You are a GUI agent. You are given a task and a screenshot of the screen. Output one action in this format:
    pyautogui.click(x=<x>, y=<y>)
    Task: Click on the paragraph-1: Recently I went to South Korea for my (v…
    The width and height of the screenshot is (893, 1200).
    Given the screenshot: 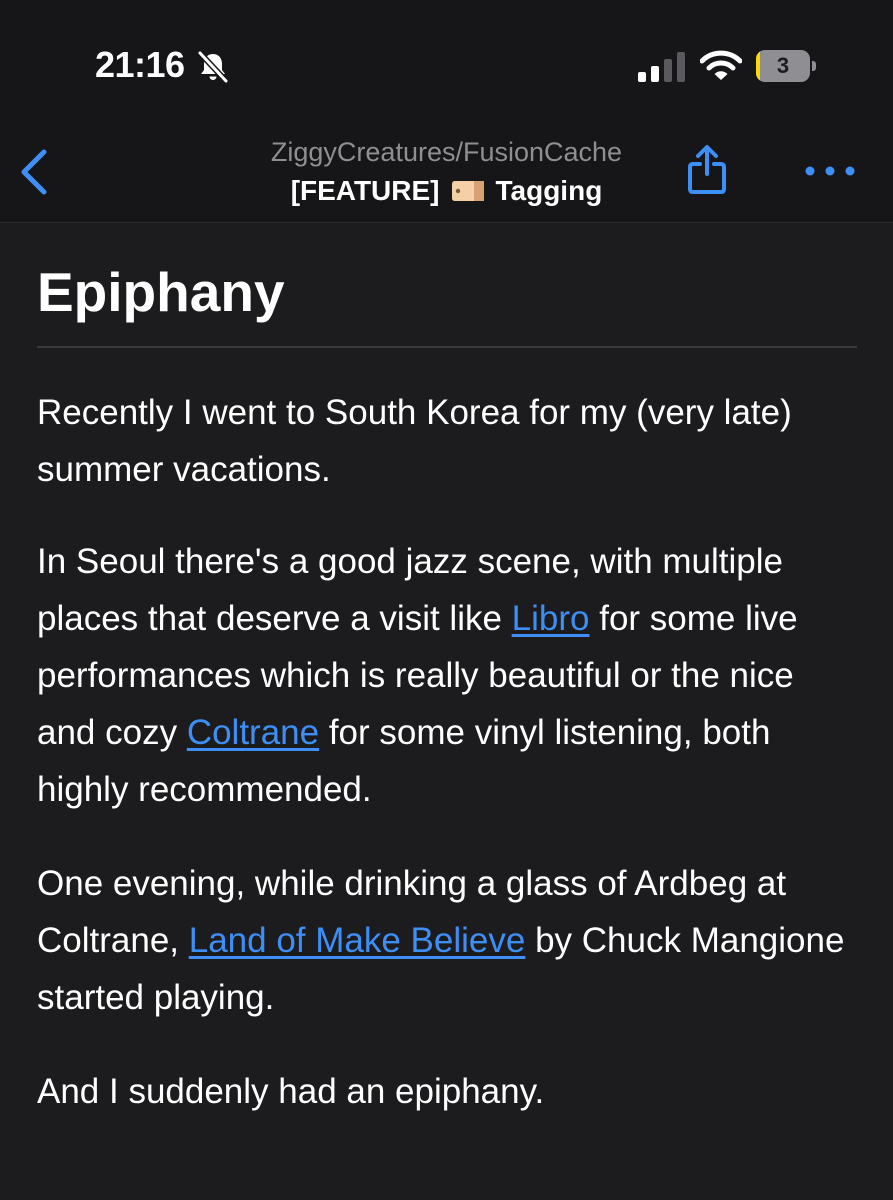 What is the action you would take?
    pyautogui.click(x=414, y=441)
    